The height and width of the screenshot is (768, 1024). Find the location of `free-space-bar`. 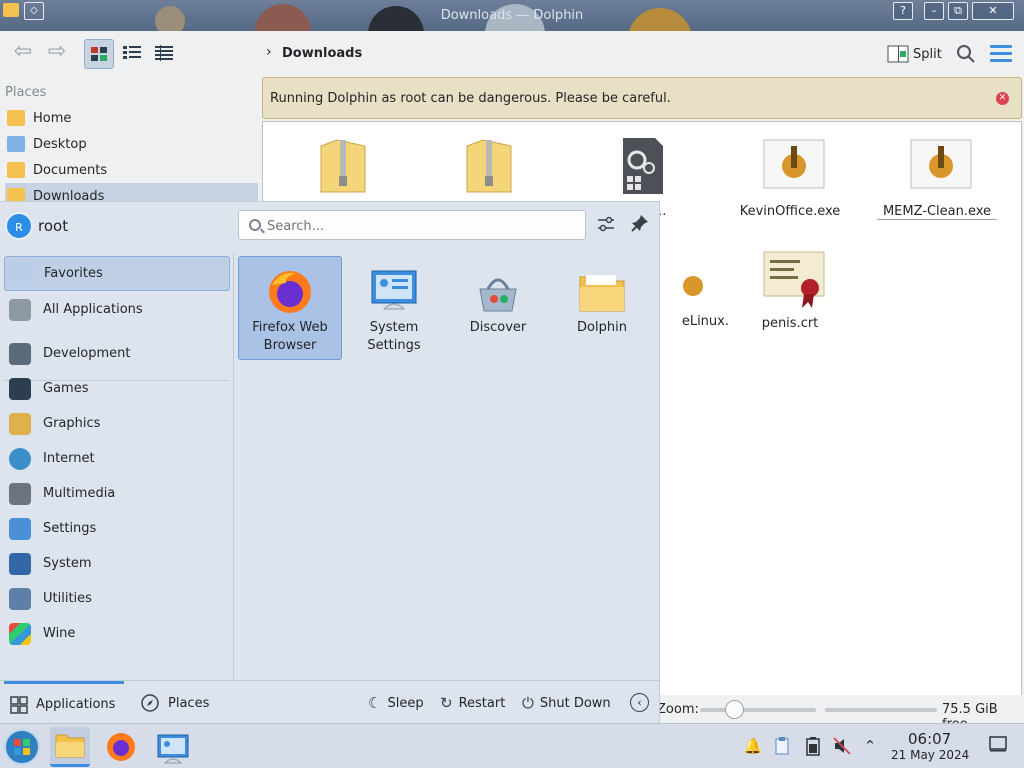

free-space-bar is located at coordinates (881, 710).